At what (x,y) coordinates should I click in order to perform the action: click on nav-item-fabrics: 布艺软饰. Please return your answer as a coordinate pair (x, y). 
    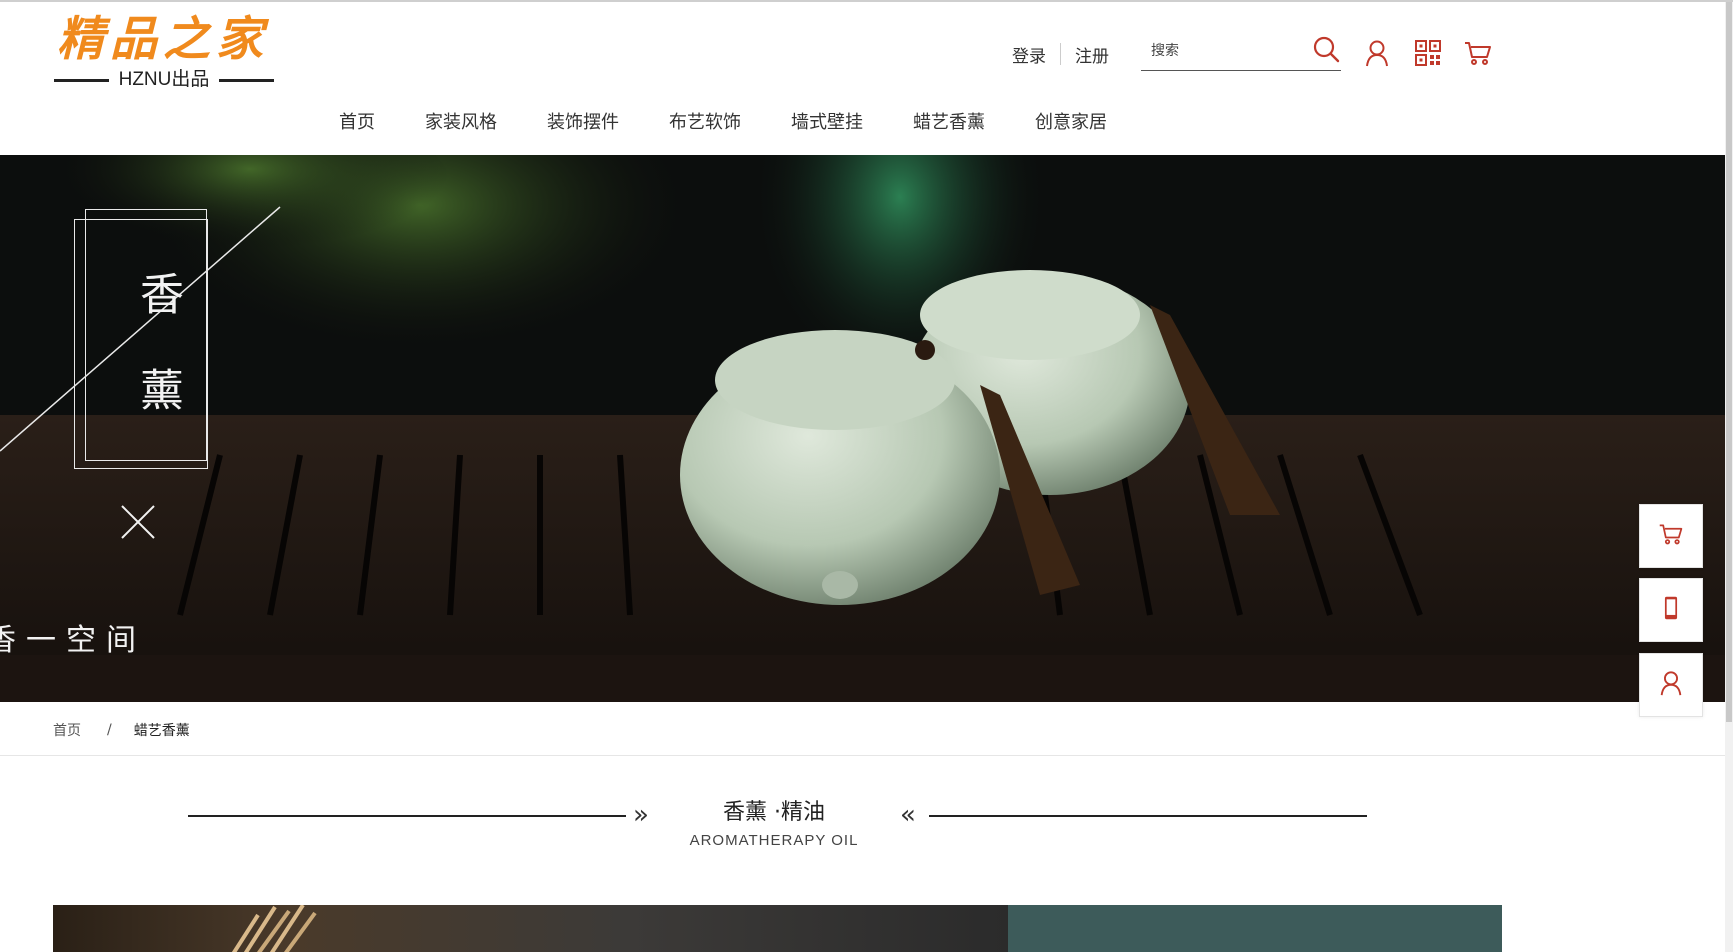
    Looking at the image, I should click on (705, 123).